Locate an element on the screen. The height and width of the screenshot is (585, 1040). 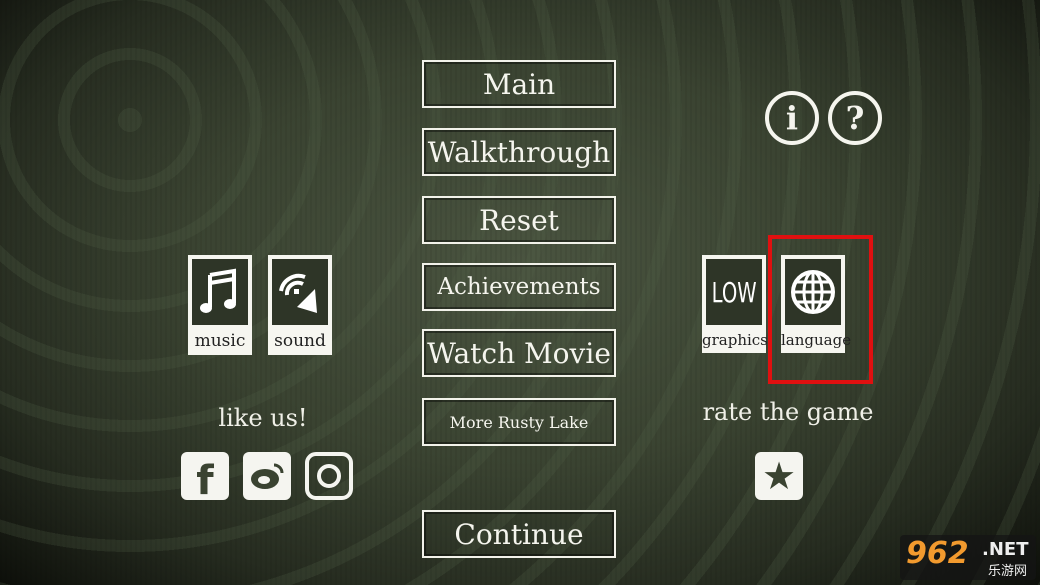
graphics-level: LOW is located at coordinates (734, 292).